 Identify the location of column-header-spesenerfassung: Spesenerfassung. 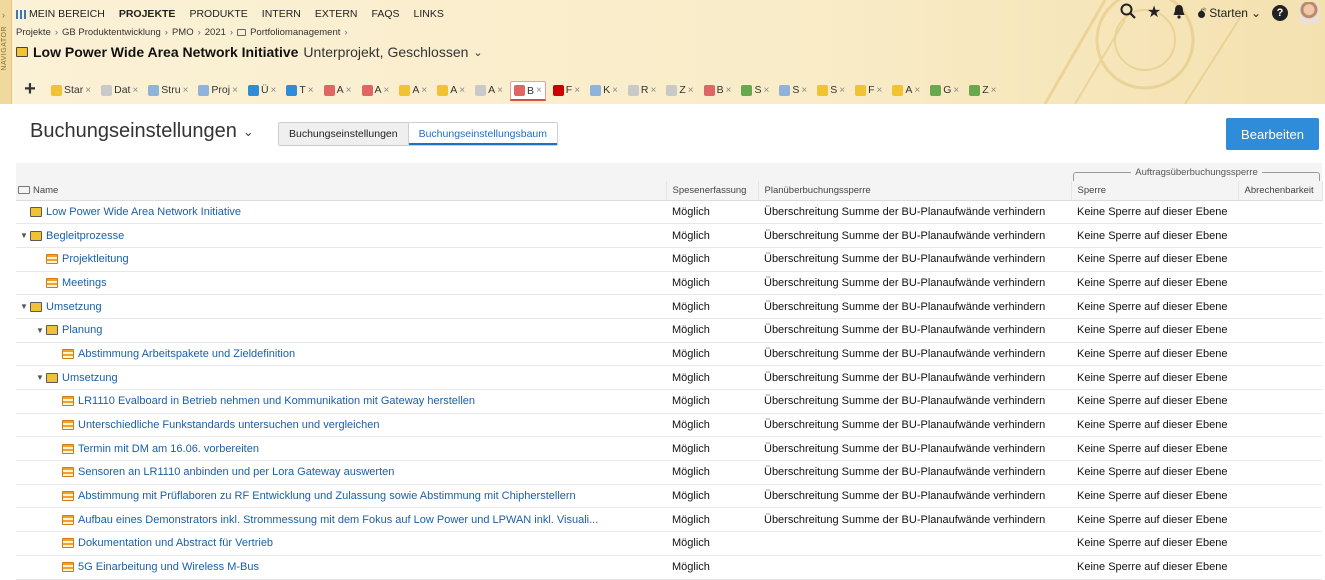
(712, 191).